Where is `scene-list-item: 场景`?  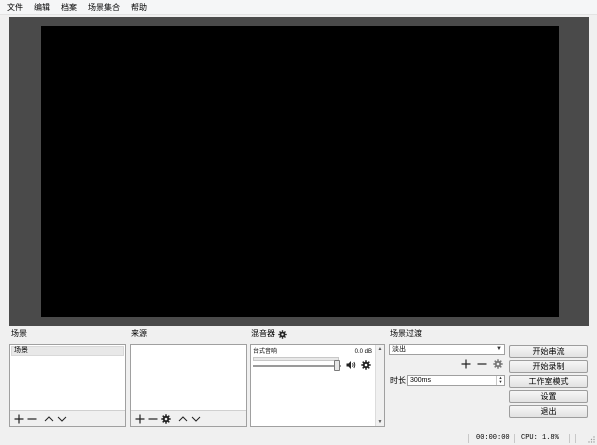 scene-list-item: 场景 is located at coordinates (67, 351).